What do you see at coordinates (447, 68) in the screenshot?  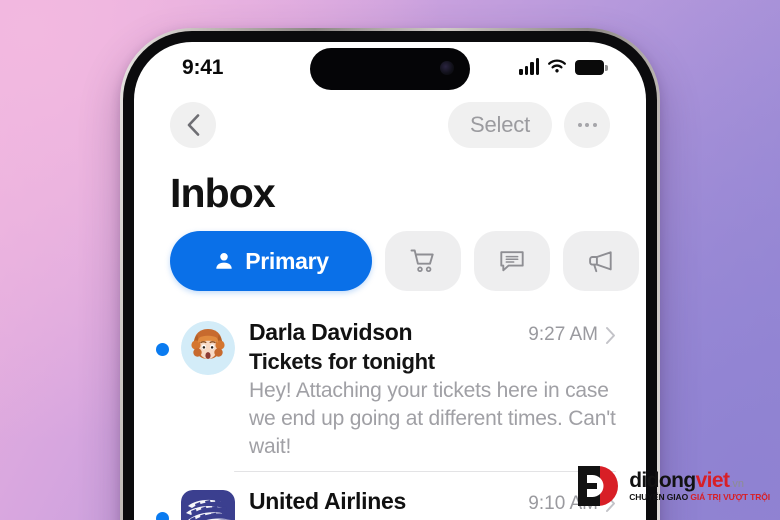 I see `front-camera-icon` at bounding box center [447, 68].